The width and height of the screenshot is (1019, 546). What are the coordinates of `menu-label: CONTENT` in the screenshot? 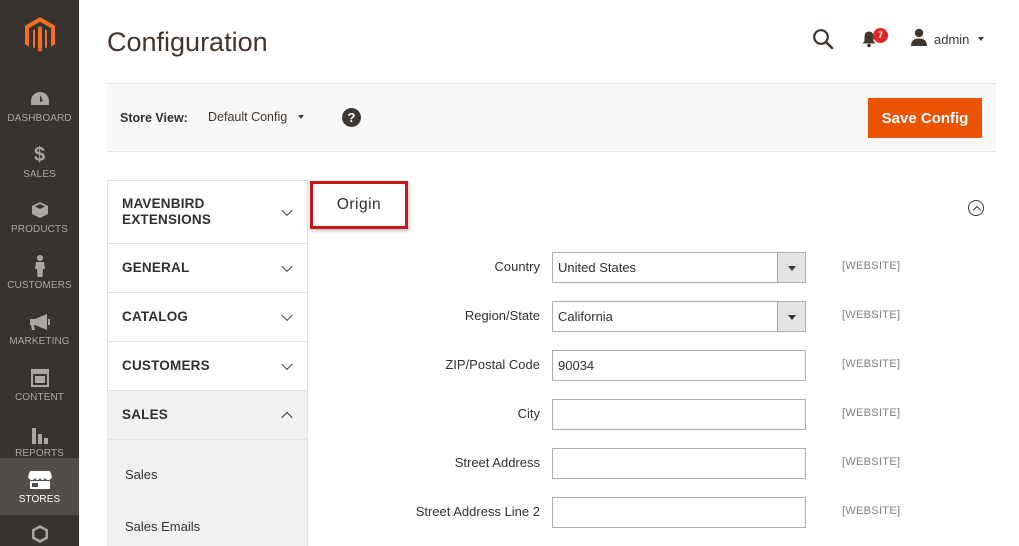 It's located at (39, 397).